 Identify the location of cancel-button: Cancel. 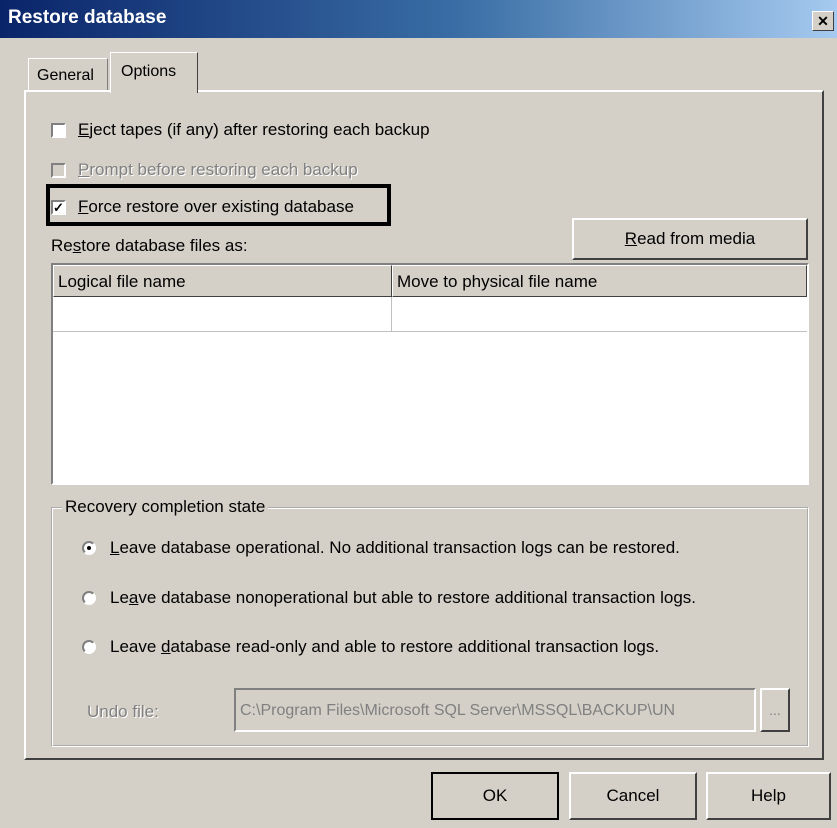
(633, 796).